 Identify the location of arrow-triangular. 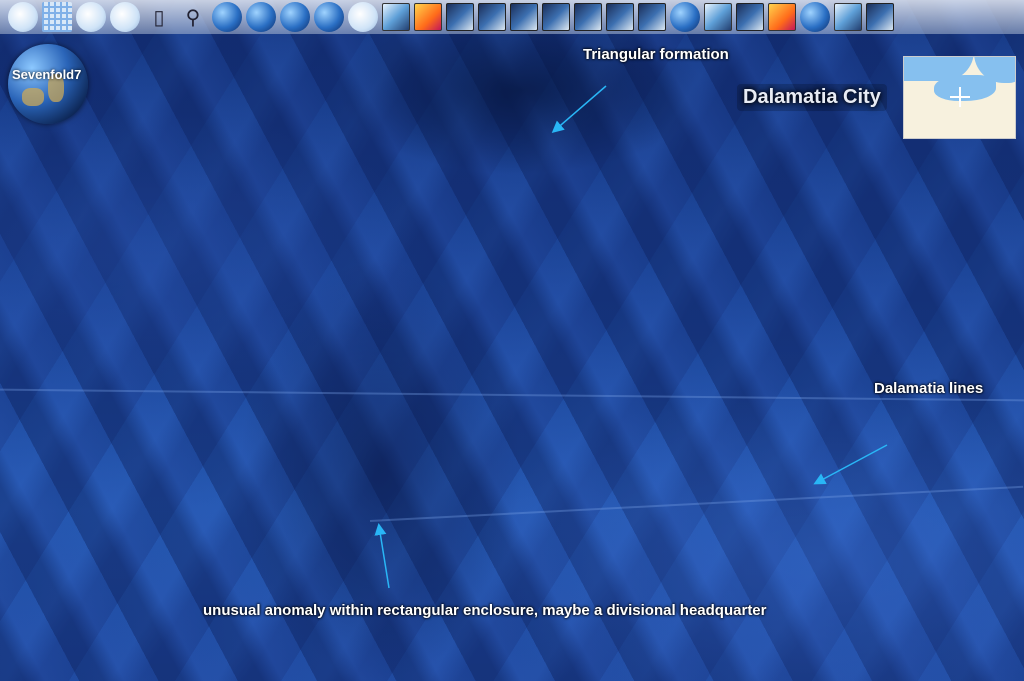
(579, 109).